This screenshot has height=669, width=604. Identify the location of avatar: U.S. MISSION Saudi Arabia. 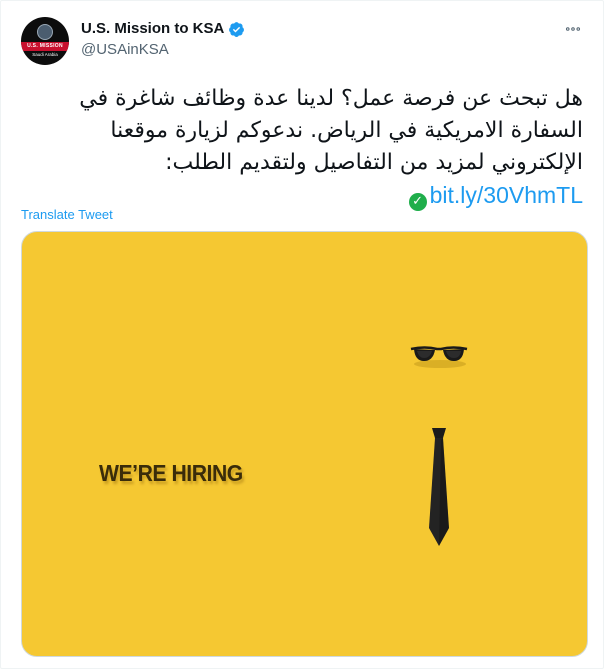
(45, 41).